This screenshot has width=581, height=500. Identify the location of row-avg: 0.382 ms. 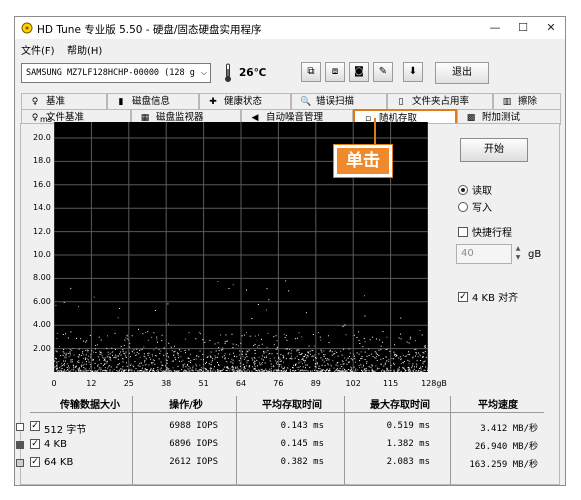
(302, 462).